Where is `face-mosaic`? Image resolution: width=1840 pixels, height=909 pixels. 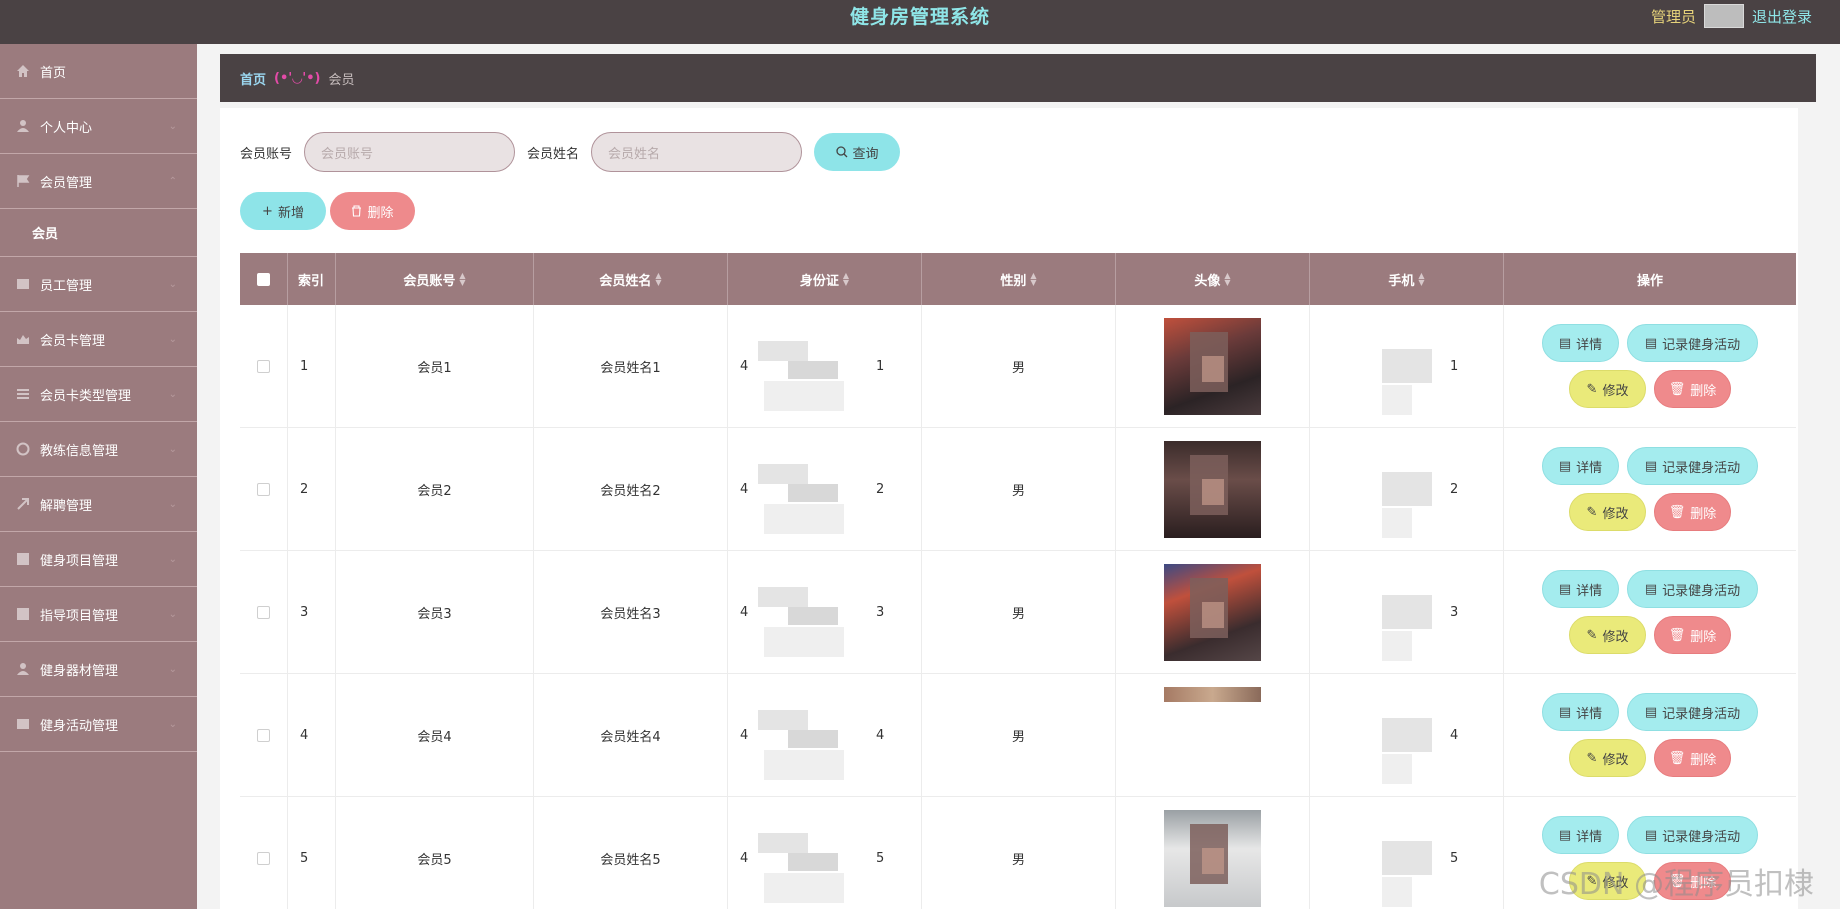 face-mosaic is located at coordinates (1213, 491).